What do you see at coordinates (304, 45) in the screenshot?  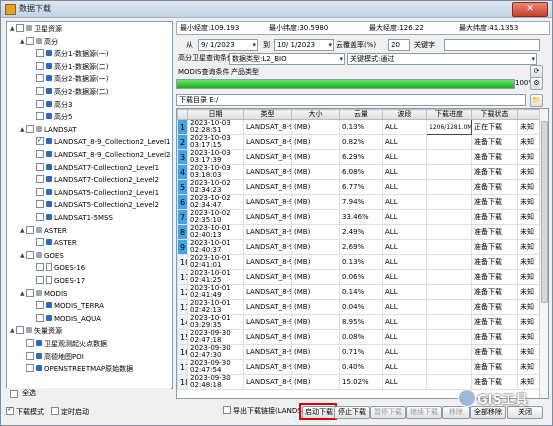 I see `to-date-picker: 10/ 1/2023` at bounding box center [304, 45].